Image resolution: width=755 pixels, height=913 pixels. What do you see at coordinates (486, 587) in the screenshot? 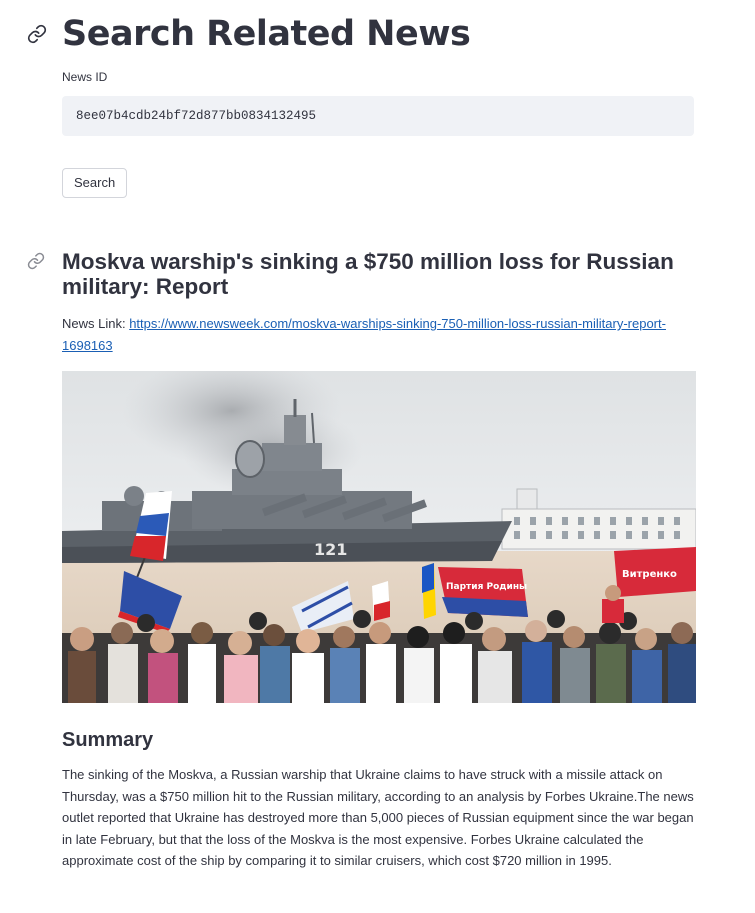
I see `banner-center-text: Партия Родины` at bounding box center [486, 587].